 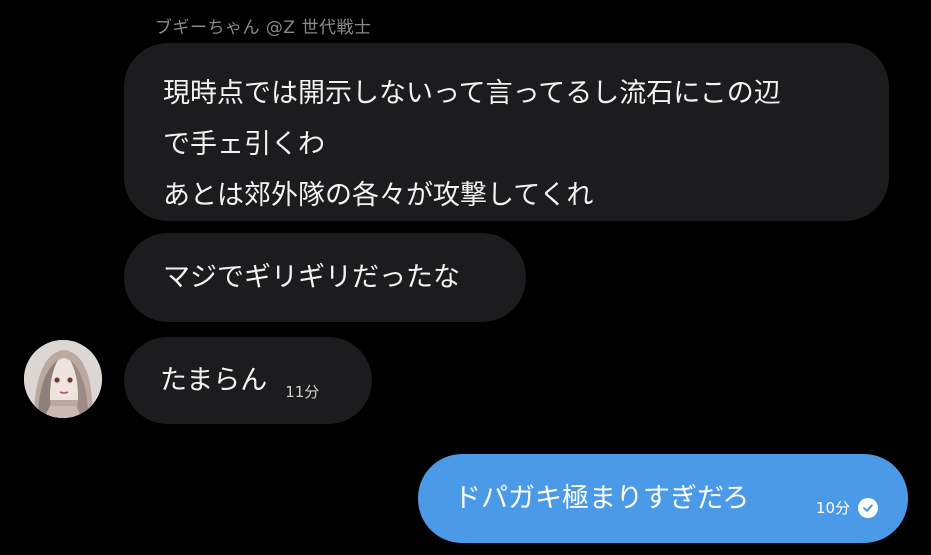 What do you see at coordinates (302, 392) in the screenshot?
I see `message-time: 11分` at bounding box center [302, 392].